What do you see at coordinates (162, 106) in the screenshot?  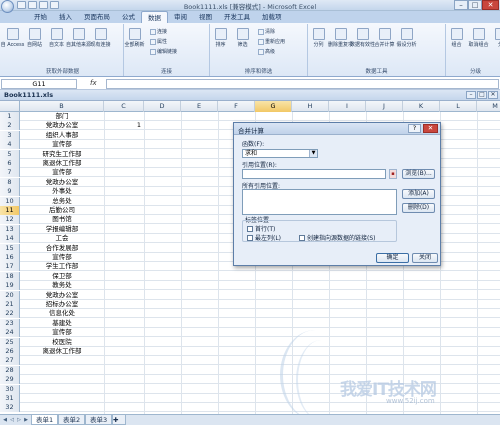 I see `column-header-D: D` at bounding box center [162, 106].